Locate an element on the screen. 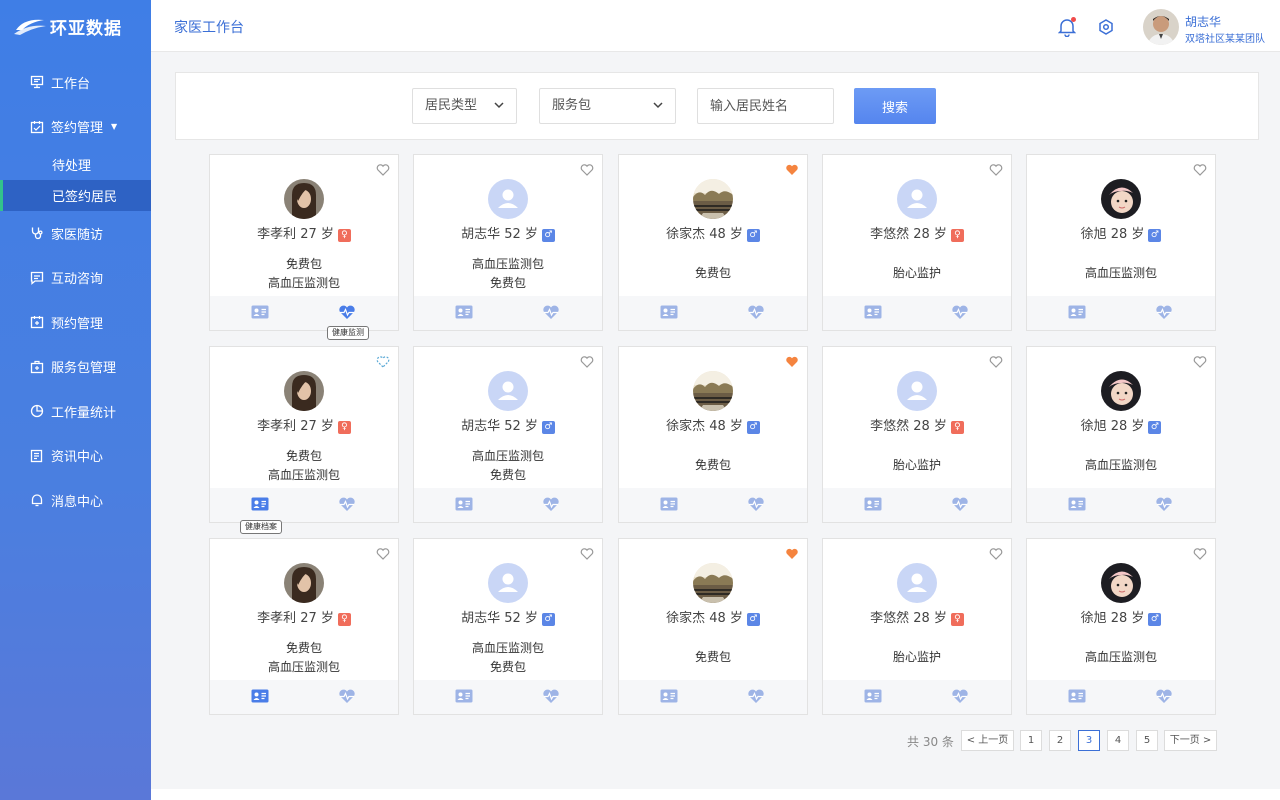 Image resolution: width=1280 pixels, height=800 pixels. service-package-label: 胎心监护 is located at coordinates (916, 273).